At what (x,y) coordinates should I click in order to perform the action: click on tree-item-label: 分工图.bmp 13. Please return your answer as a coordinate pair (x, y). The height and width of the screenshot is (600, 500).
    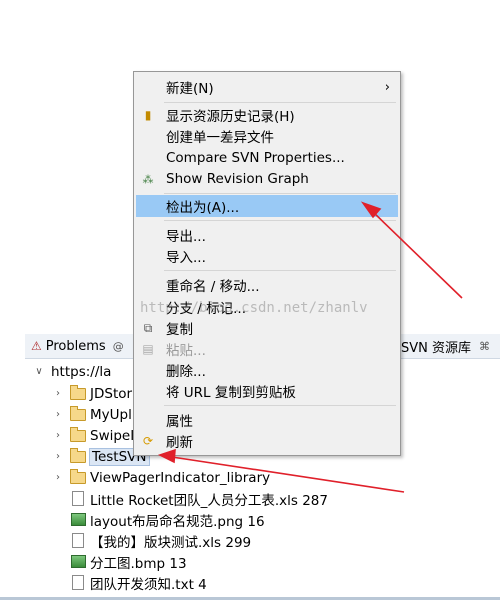
    Looking at the image, I should click on (138, 563).